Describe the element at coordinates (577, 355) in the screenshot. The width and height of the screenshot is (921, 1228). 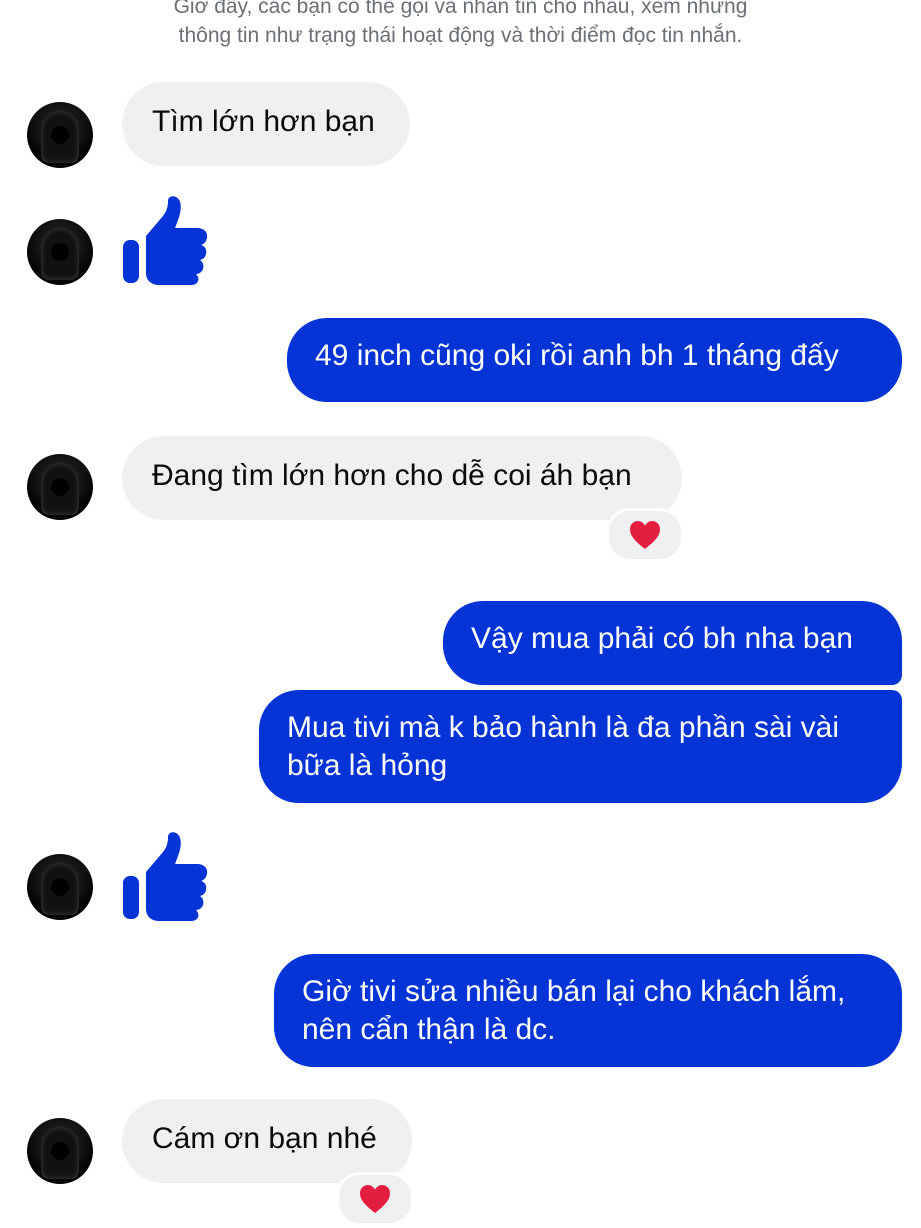
I see `message-text: 49 inch cũng oki rồi anh bh 1 tháng đấy` at that location.